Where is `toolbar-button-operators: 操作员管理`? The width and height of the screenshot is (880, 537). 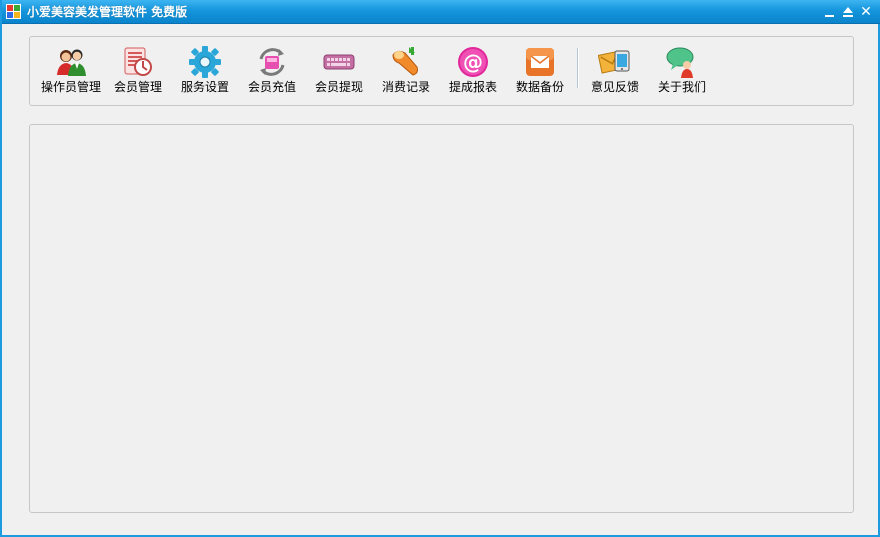 toolbar-button-operators: 操作员管理 is located at coordinates (71, 71).